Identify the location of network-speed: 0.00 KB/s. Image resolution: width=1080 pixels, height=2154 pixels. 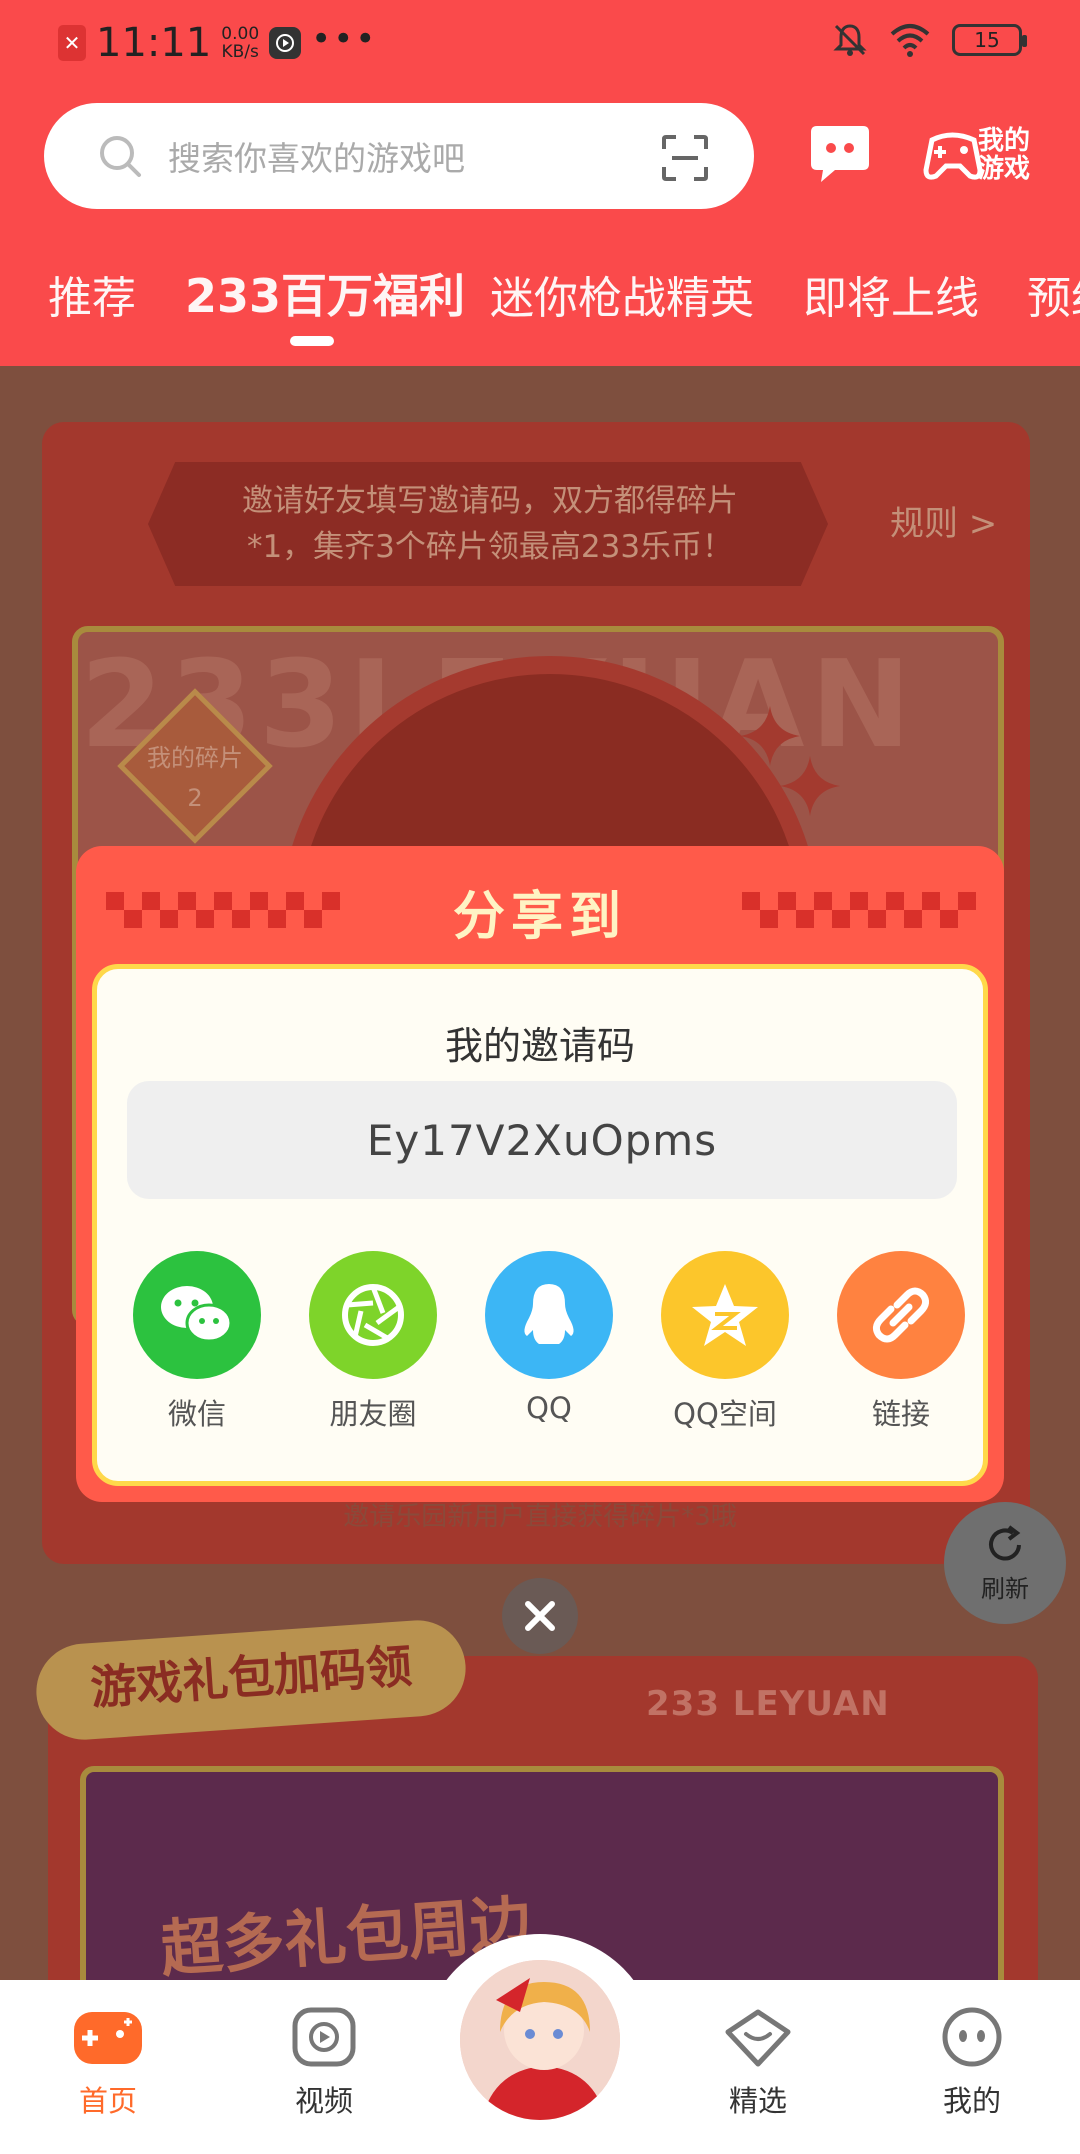
(240, 43).